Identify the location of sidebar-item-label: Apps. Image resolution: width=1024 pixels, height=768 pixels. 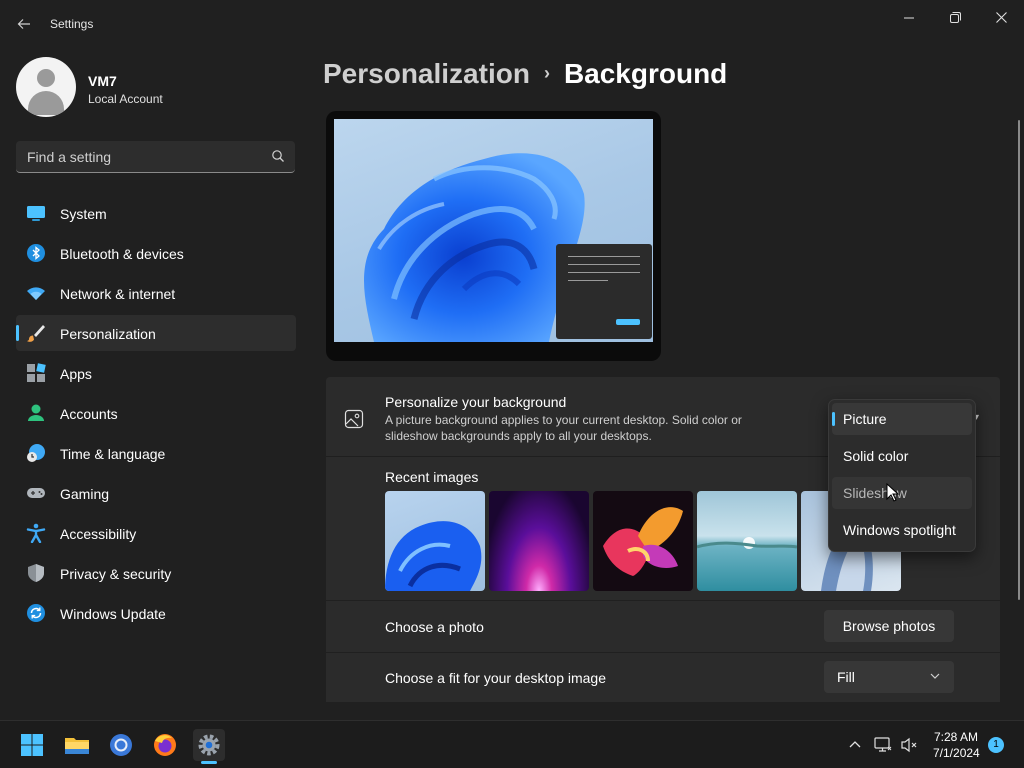
(76, 374).